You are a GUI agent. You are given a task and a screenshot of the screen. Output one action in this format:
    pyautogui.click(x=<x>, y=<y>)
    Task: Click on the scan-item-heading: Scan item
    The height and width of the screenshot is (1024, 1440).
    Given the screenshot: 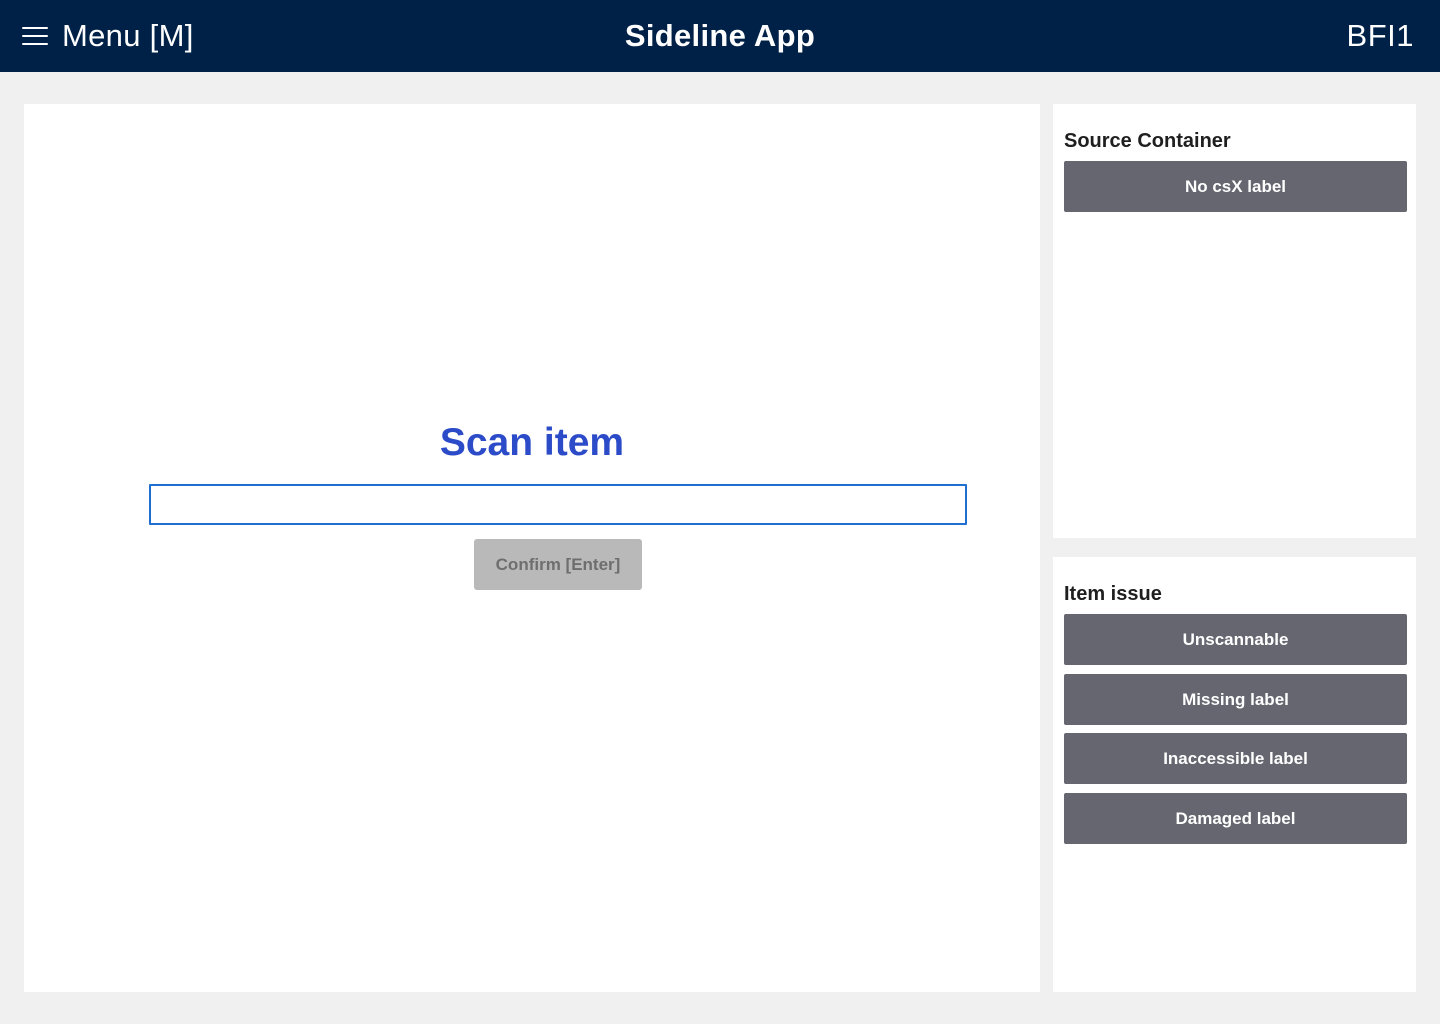 What is the action you would take?
    pyautogui.click(x=532, y=443)
    